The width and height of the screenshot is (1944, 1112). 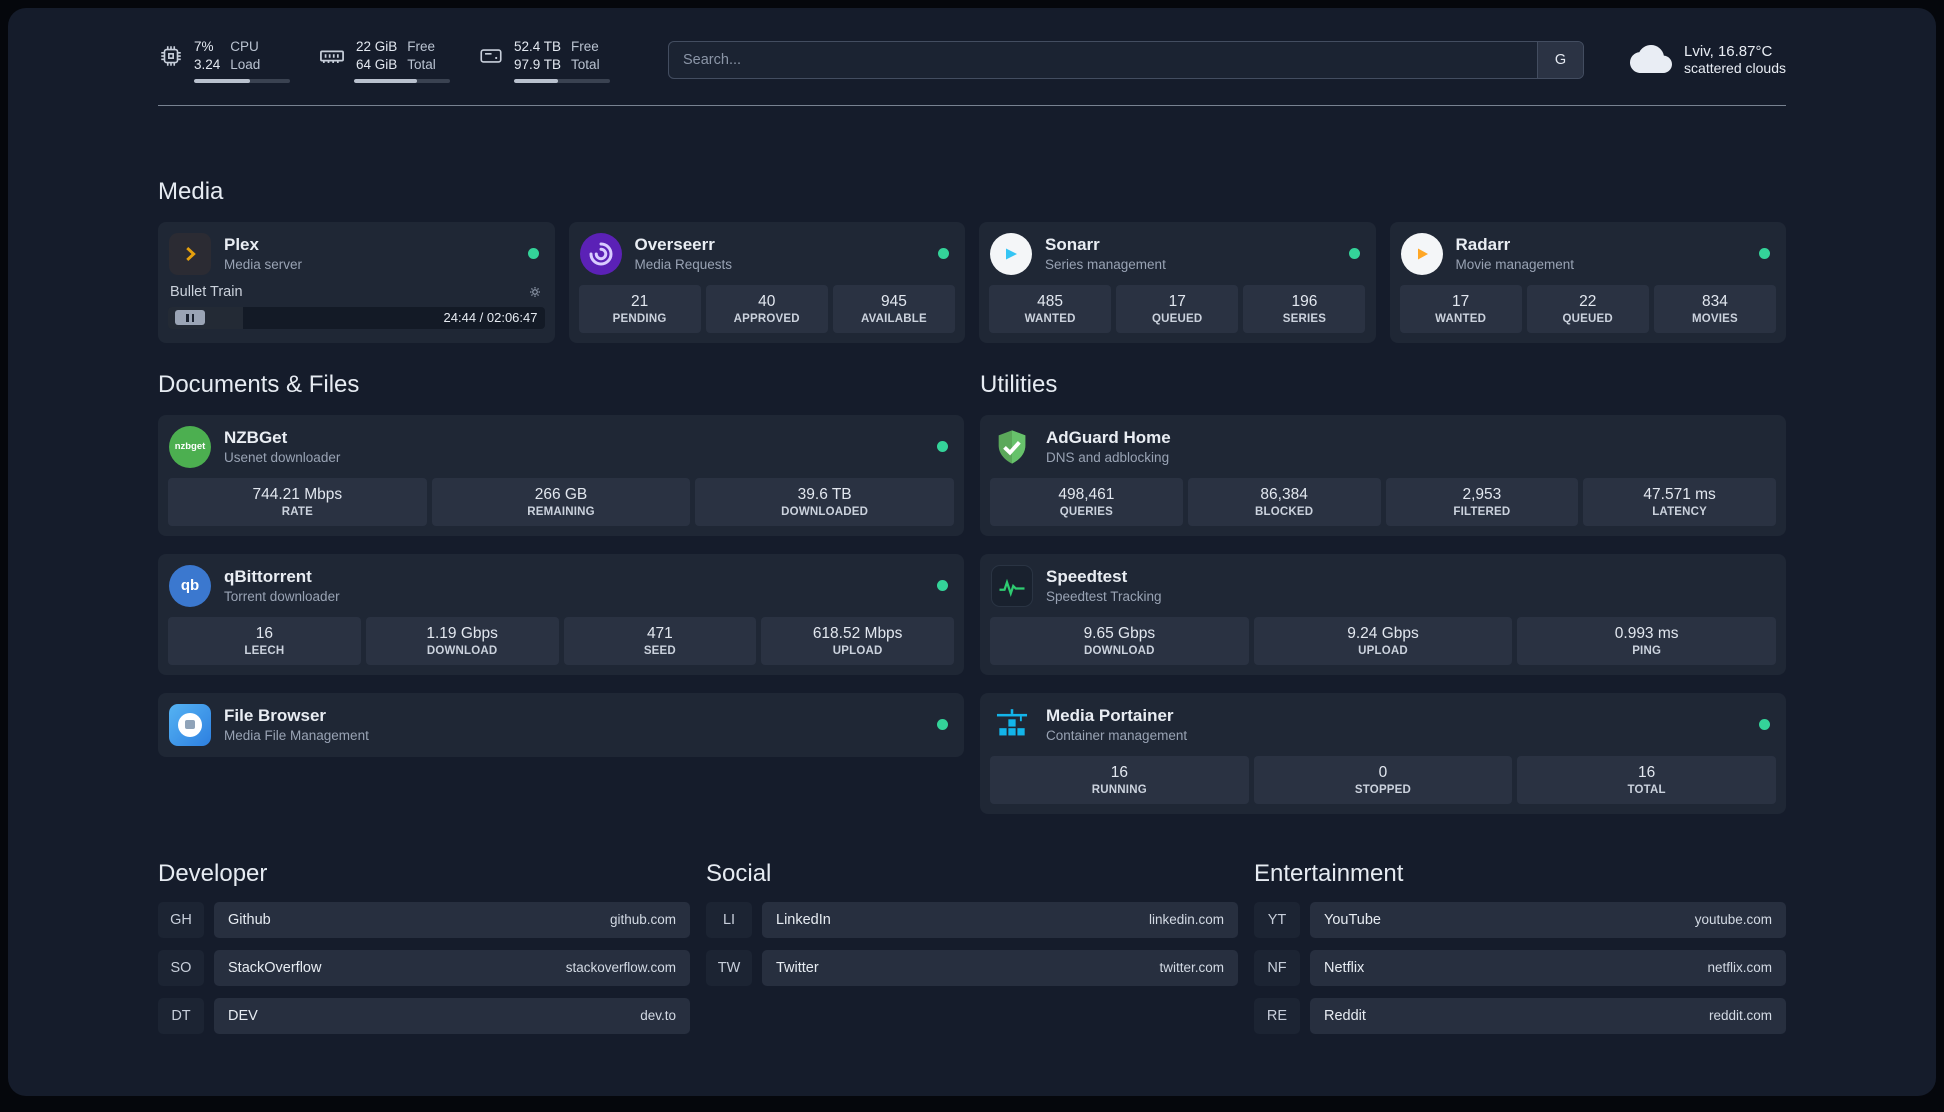 I want to click on stat-label: RUNNING, so click(x=1119, y=789).